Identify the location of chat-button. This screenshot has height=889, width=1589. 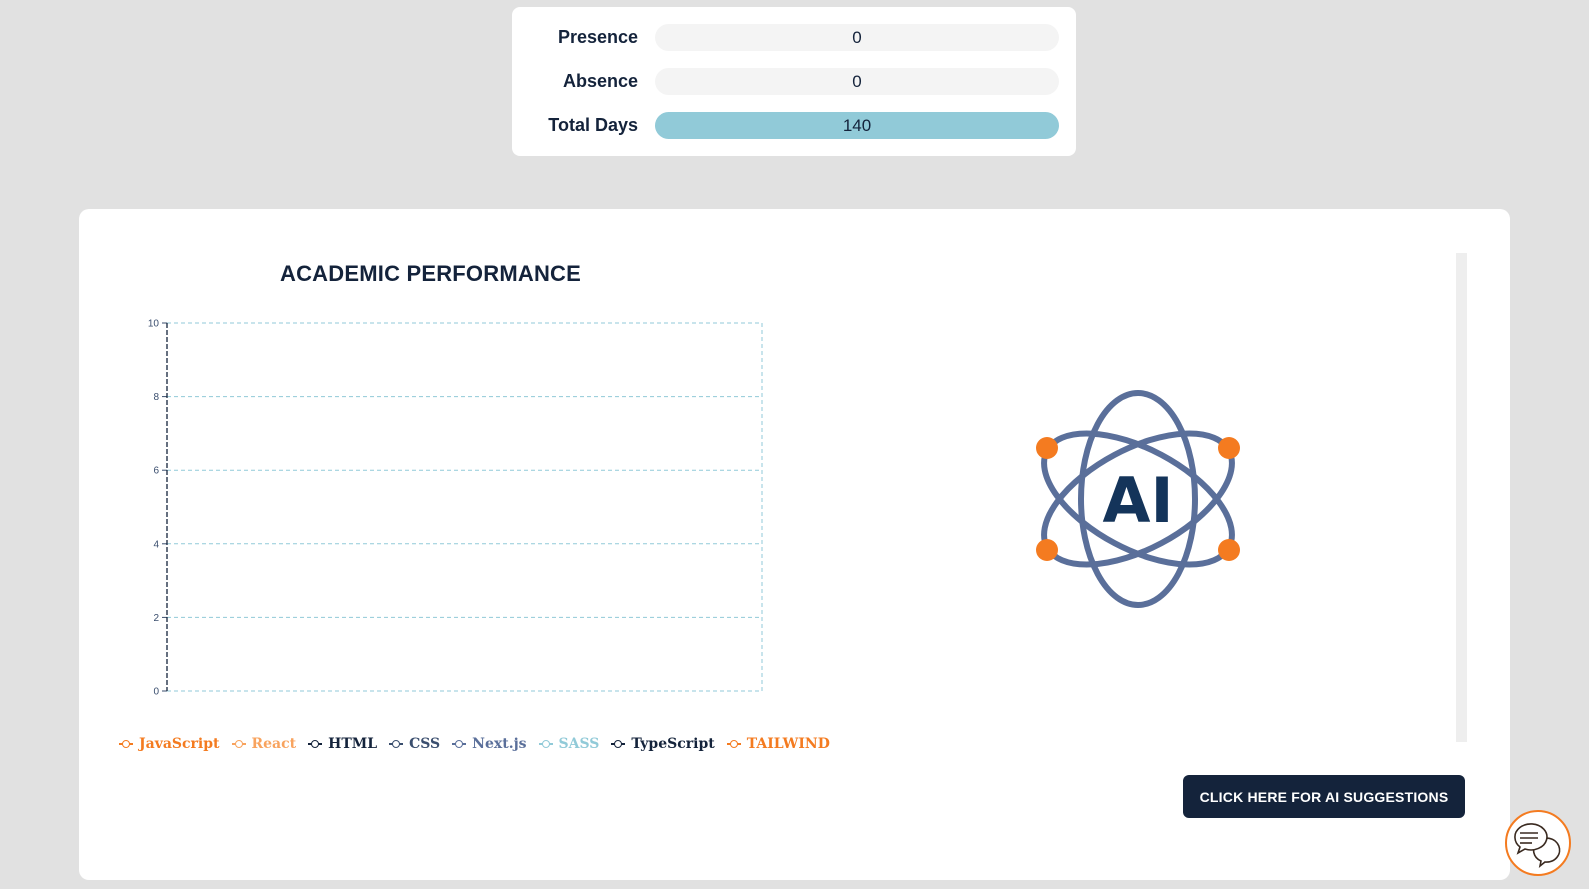
(1538, 843).